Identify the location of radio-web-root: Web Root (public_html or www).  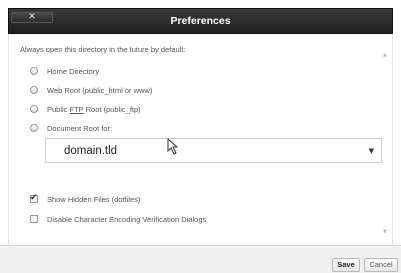
(91, 90).